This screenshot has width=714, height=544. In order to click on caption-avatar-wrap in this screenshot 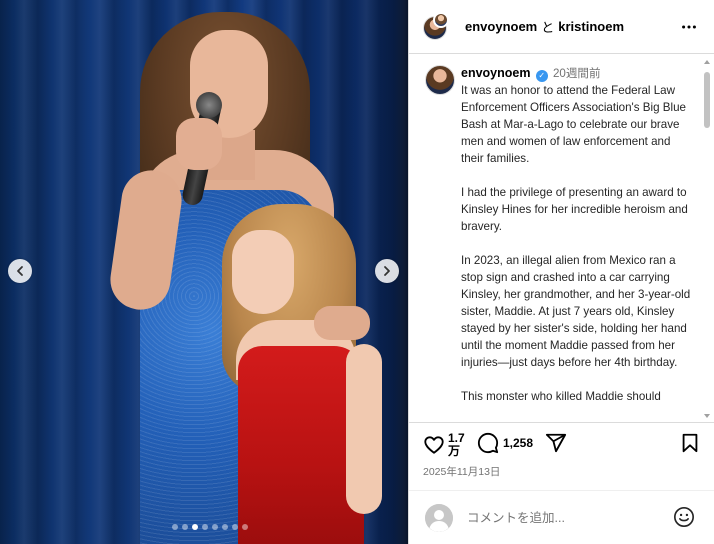, I will do `click(440, 80)`.